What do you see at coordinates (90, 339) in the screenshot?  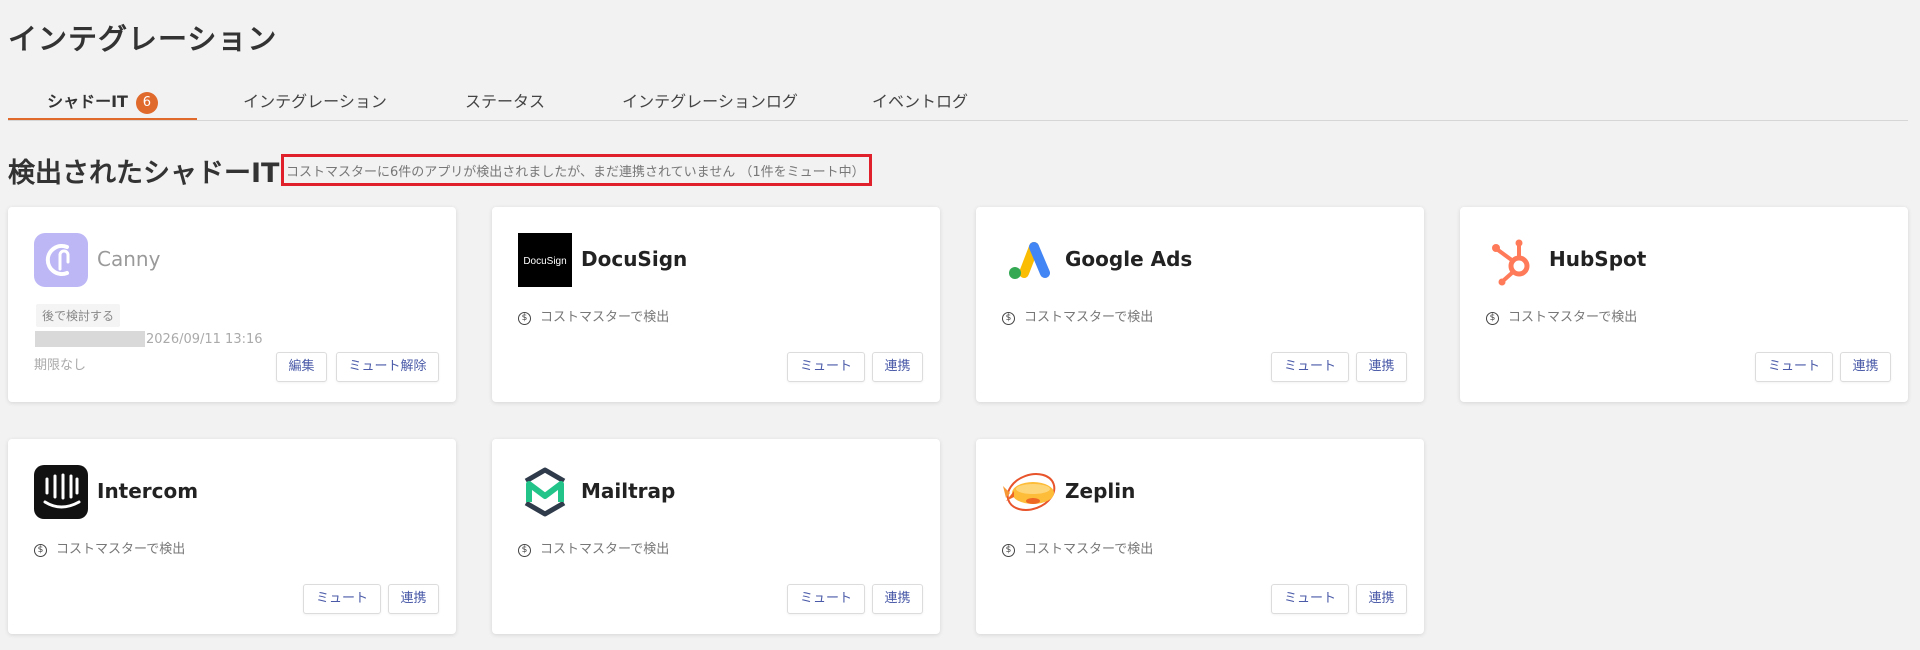 I see `redacted-user` at bounding box center [90, 339].